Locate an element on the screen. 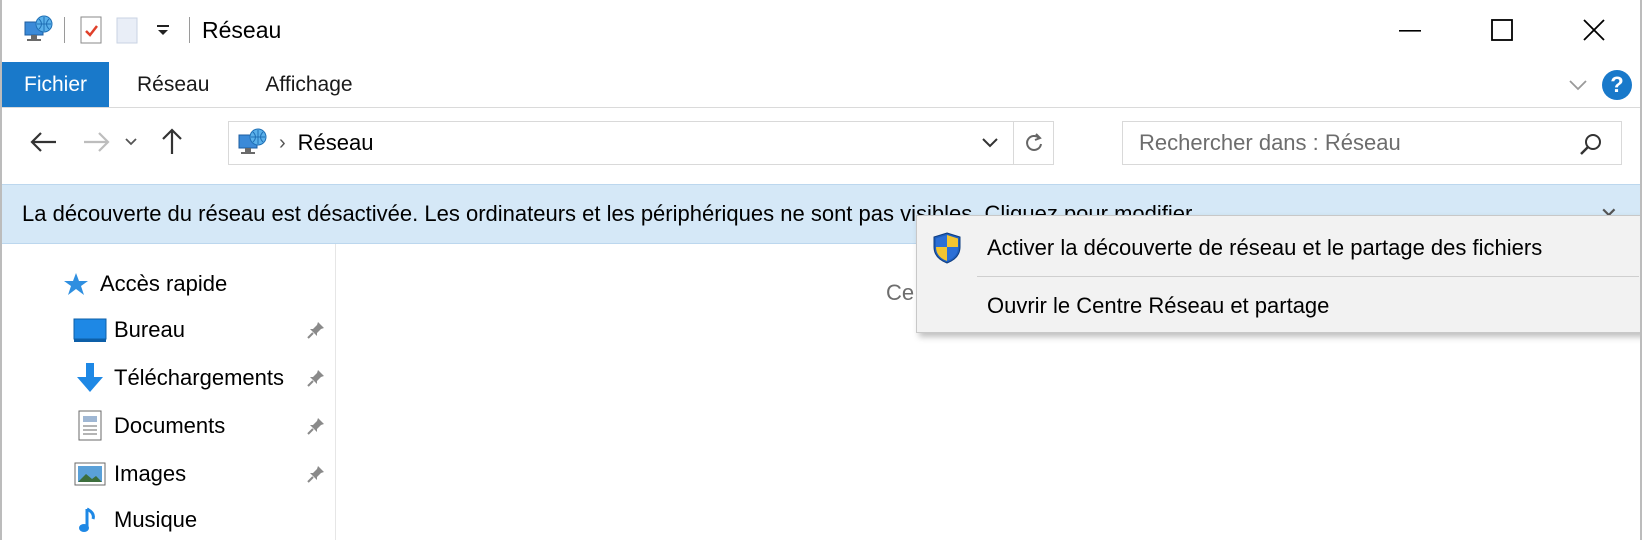 This screenshot has height=540, width=1642. desktop-icon is located at coordinates (90, 330).